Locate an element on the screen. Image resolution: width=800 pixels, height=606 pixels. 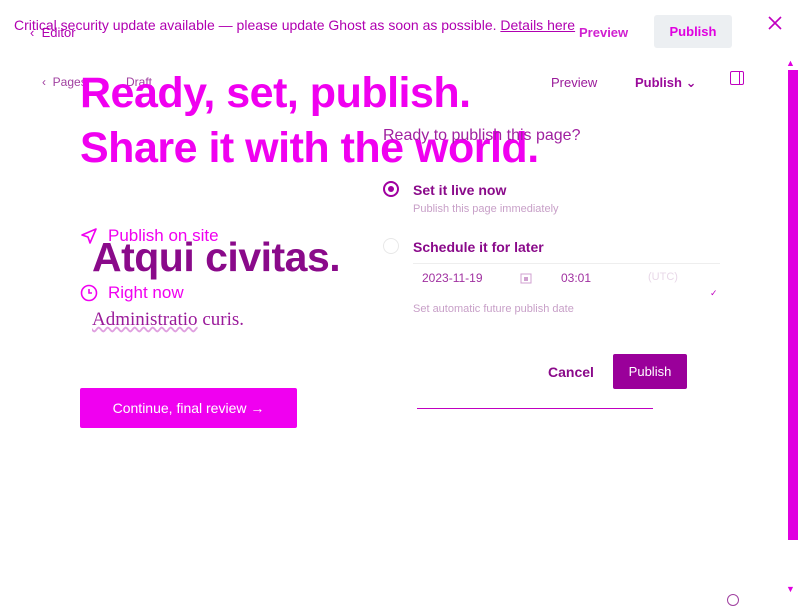
publish-top-button: Publish is located at coordinates (693, 31).